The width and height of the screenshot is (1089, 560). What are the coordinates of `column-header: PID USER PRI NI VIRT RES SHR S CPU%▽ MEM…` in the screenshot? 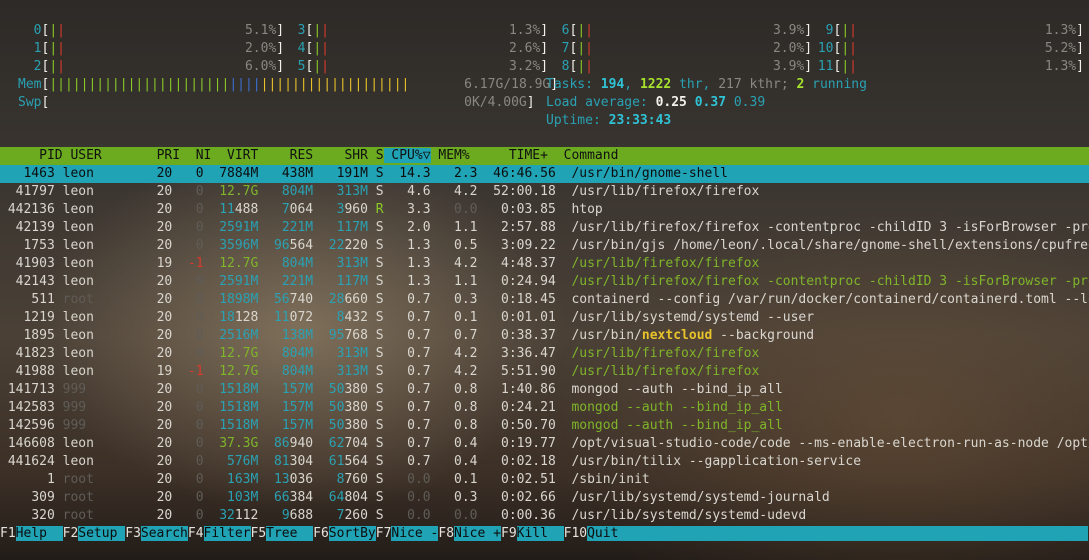 It's located at (544, 156).